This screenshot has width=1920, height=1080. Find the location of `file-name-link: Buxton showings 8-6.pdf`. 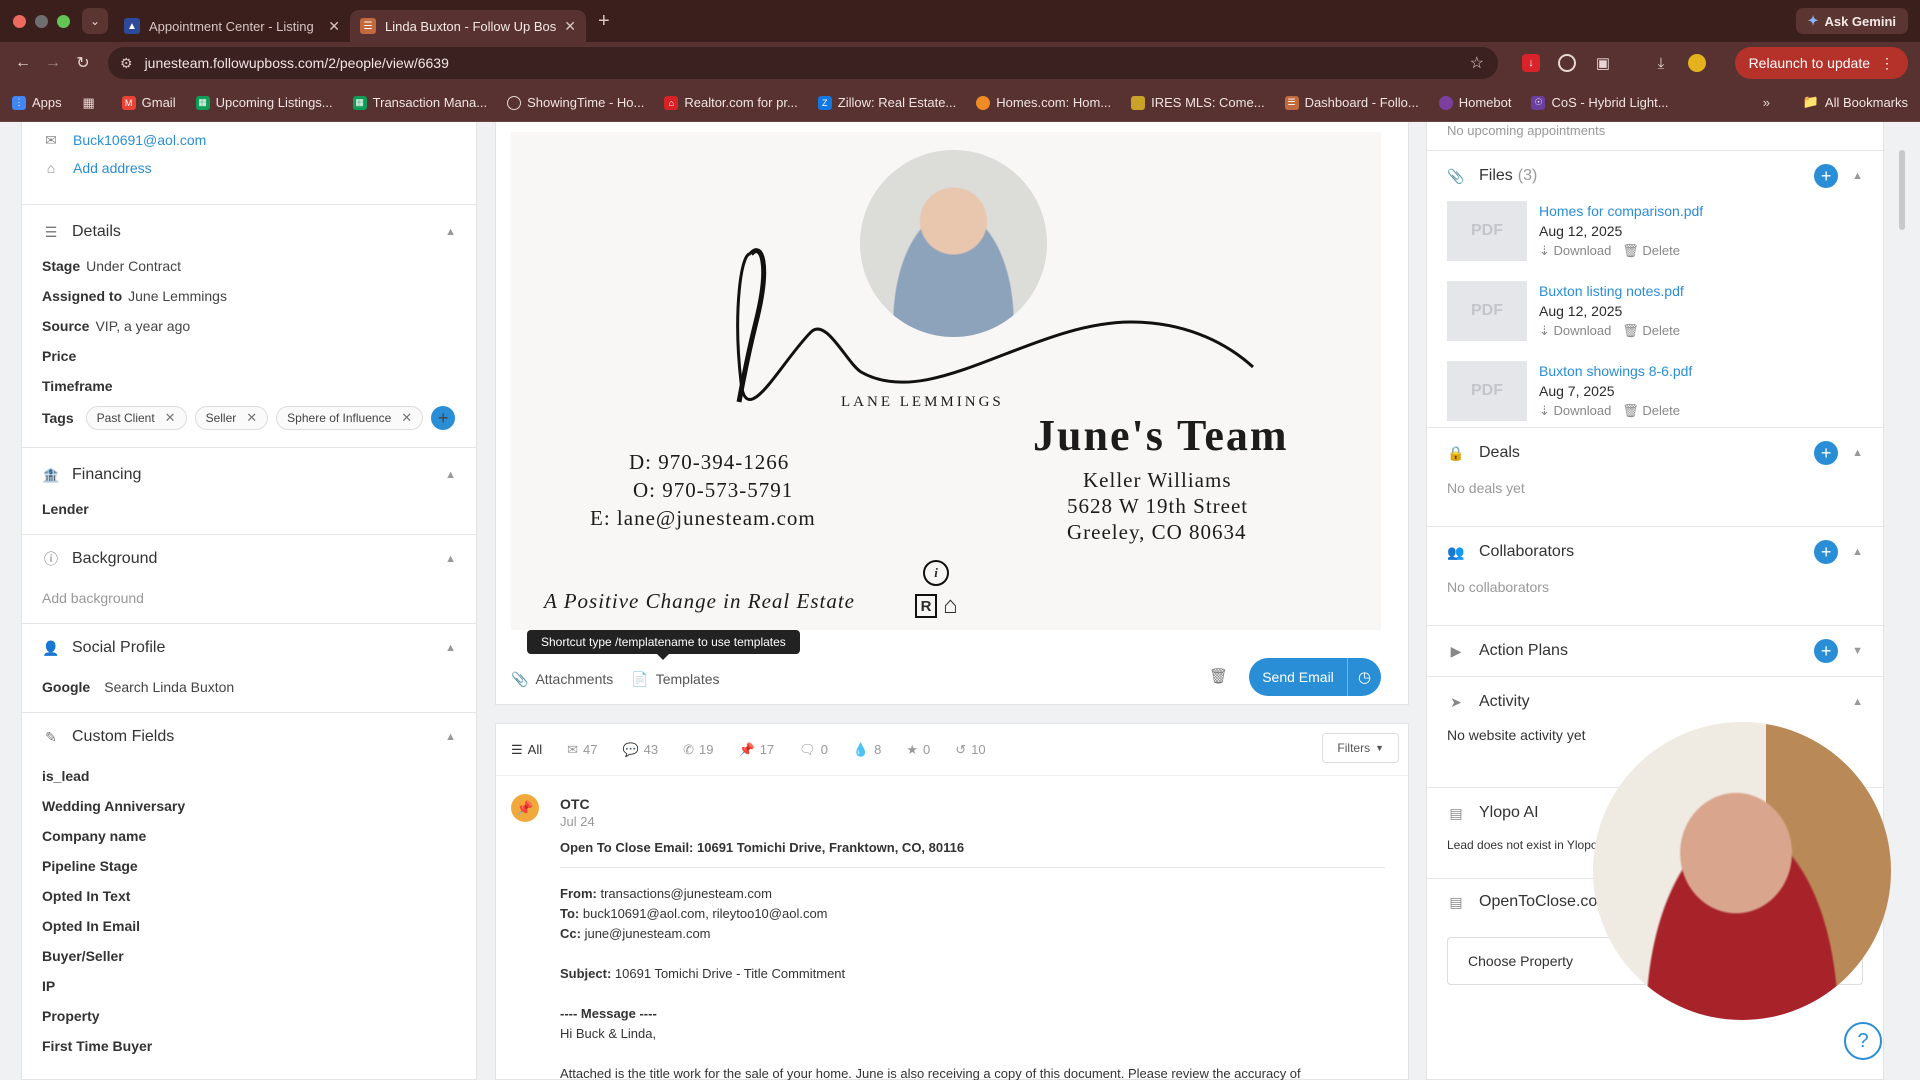

file-name-link: Buxton showings 8-6.pdf is located at coordinates (1615, 371).